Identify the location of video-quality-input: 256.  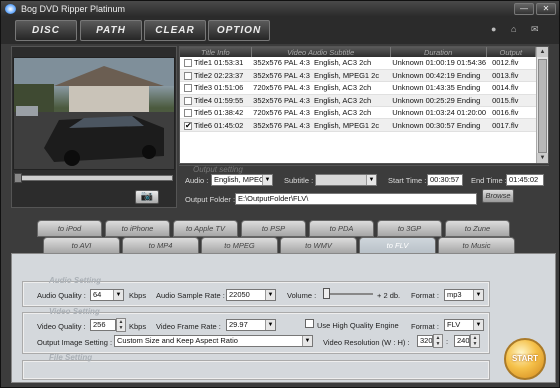
(103, 325).